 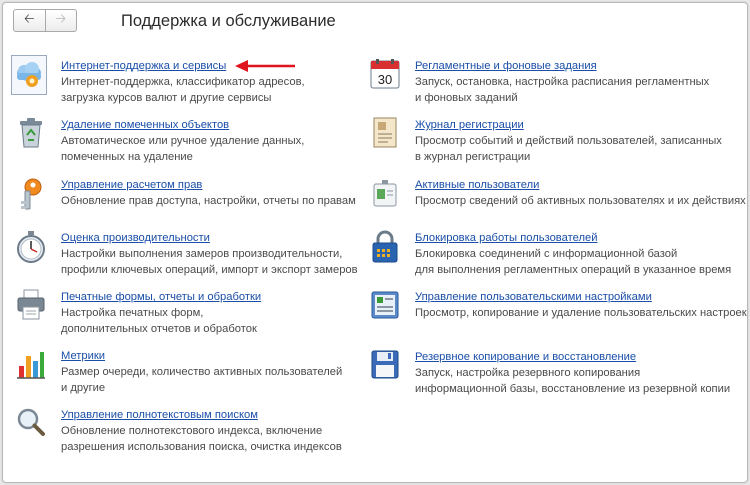 I want to click on stopwatch-icon, so click(x=31, y=247).